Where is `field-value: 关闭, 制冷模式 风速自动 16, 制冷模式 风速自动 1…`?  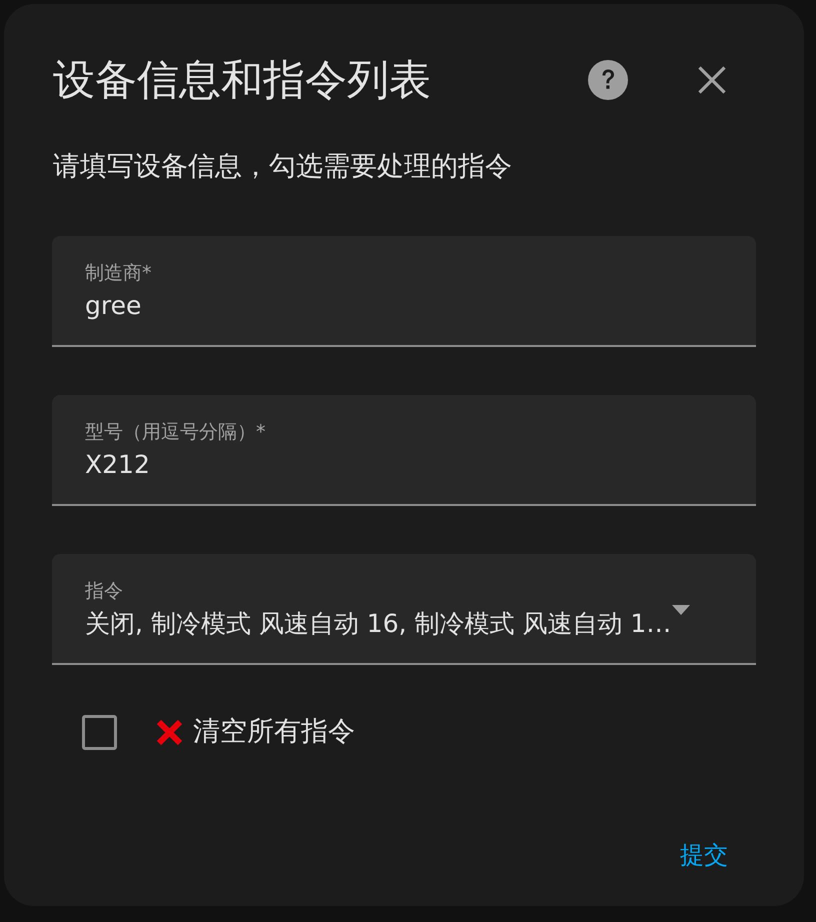
field-value: 关闭, 制冷模式 风速自动 16, 制冷模式 风速自动 1… is located at coordinates (378, 624).